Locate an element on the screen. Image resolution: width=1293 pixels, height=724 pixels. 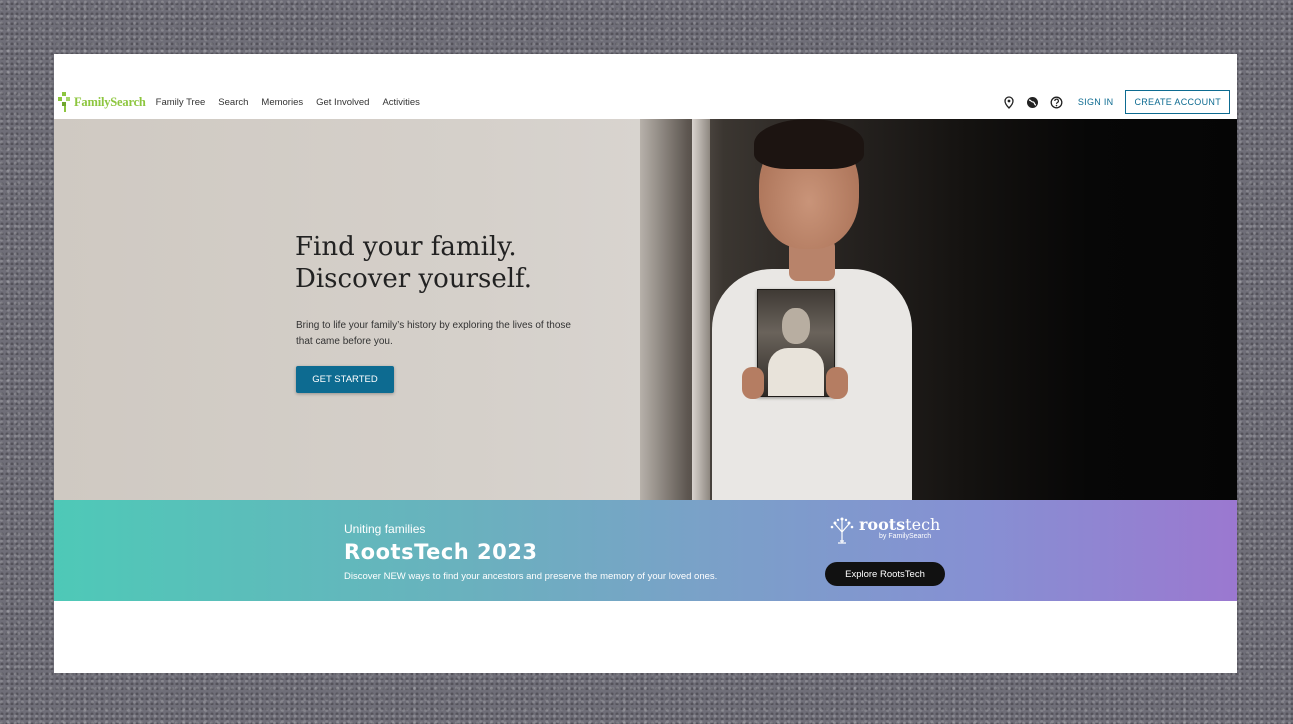
tree-logo-icon is located at coordinates (65, 102).